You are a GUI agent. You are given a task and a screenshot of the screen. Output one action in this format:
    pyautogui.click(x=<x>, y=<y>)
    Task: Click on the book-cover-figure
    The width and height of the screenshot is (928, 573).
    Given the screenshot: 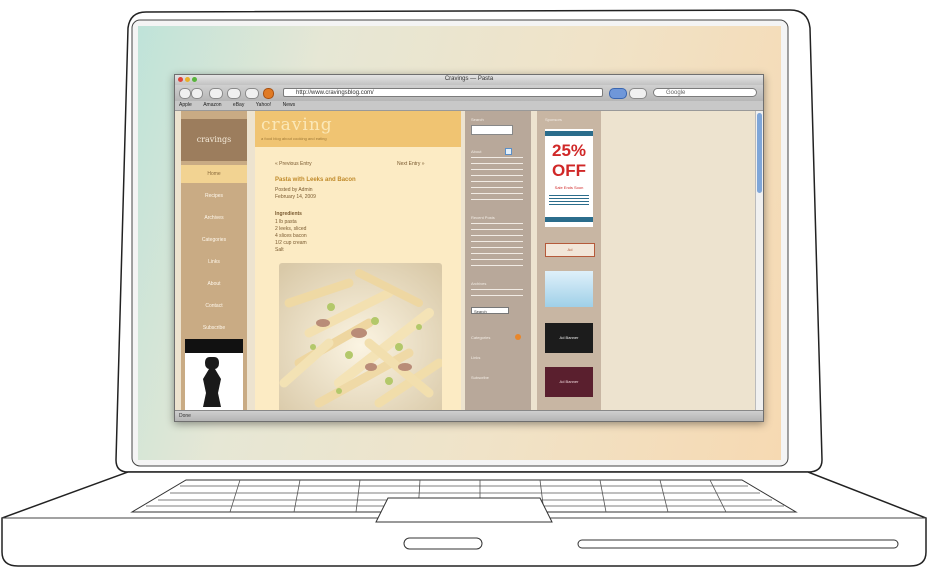 What is the action you would take?
    pyautogui.click(x=212, y=382)
    